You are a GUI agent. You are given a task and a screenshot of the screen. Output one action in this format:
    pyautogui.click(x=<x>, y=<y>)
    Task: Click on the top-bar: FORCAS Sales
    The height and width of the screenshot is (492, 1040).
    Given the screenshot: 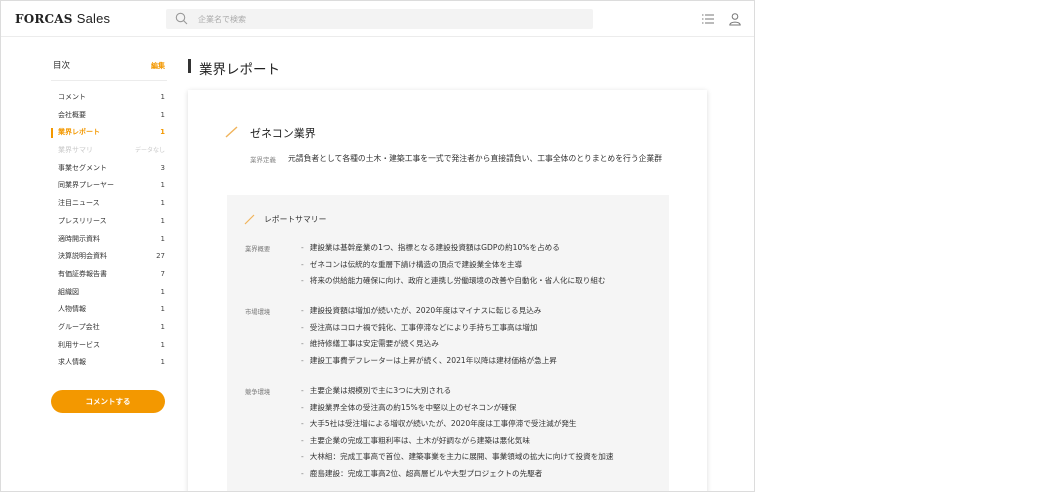 What is the action you would take?
    pyautogui.click(x=377, y=19)
    